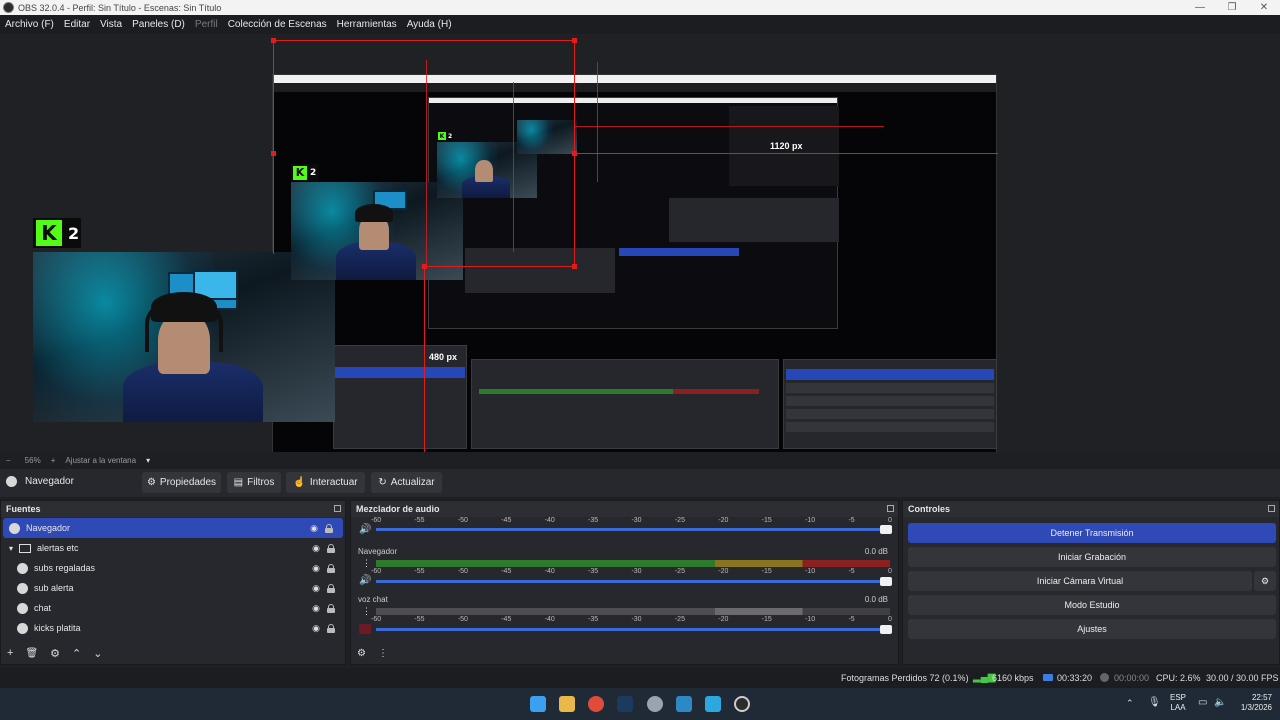 The height and width of the screenshot is (720, 1280). What do you see at coordinates (57, 233) in the screenshot?
I see `kick-logo-large: K 2` at bounding box center [57, 233].